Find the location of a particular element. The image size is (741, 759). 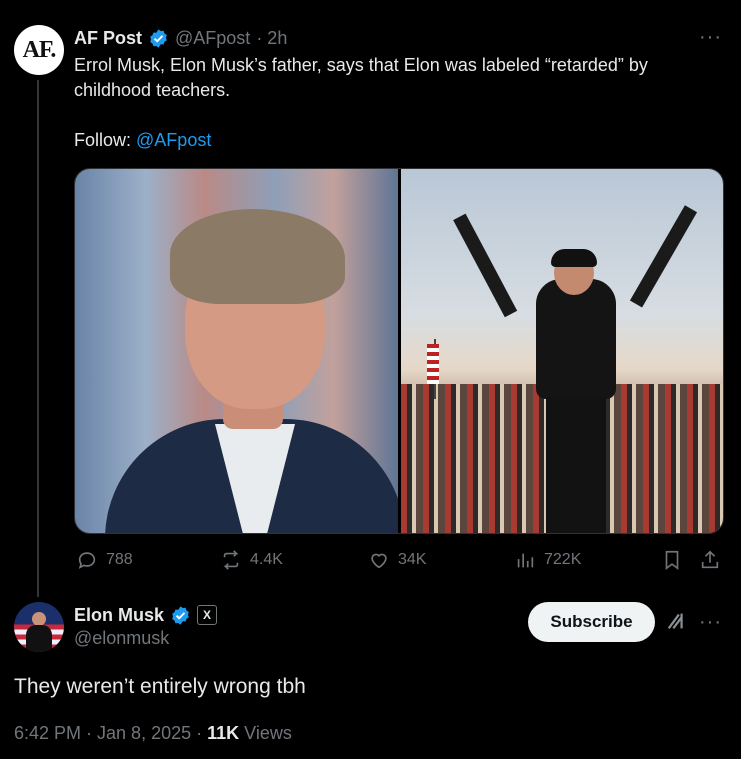

photo-legs-shape is located at coordinates (575, 465).